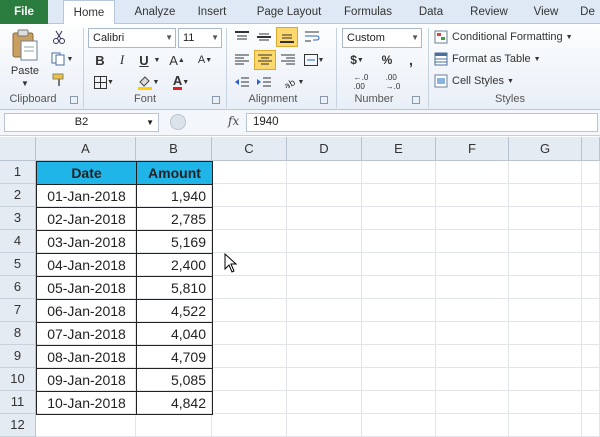 The width and height of the screenshot is (600, 437). What do you see at coordinates (264, 82) in the screenshot?
I see `increase-indent-icon` at bounding box center [264, 82].